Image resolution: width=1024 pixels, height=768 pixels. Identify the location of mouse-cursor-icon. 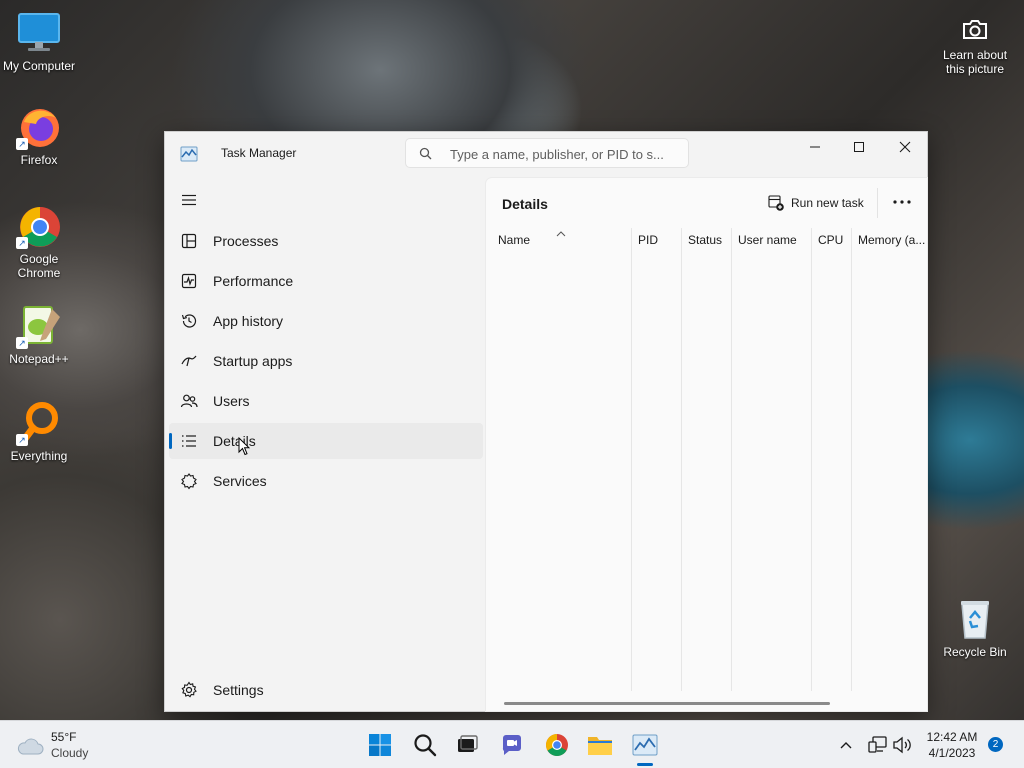
(244, 448).